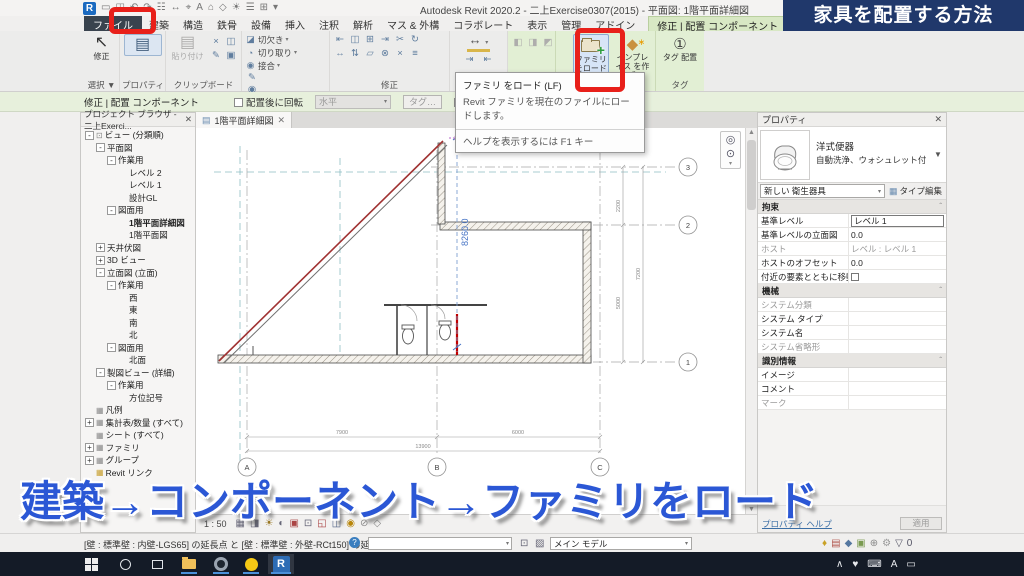 The height and width of the screenshot is (576, 1024). What do you see at coordinates (147, 8) in the screenshot?
I see `redo-icon: ↷` at bounding box center [147, 8].